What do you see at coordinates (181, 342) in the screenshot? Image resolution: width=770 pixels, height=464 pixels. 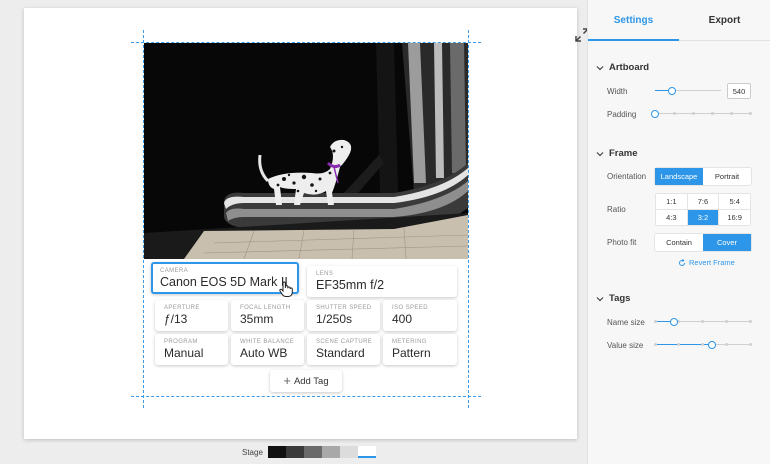 I see `tag-label: PROGRAM` at bounding box center [181, 342].